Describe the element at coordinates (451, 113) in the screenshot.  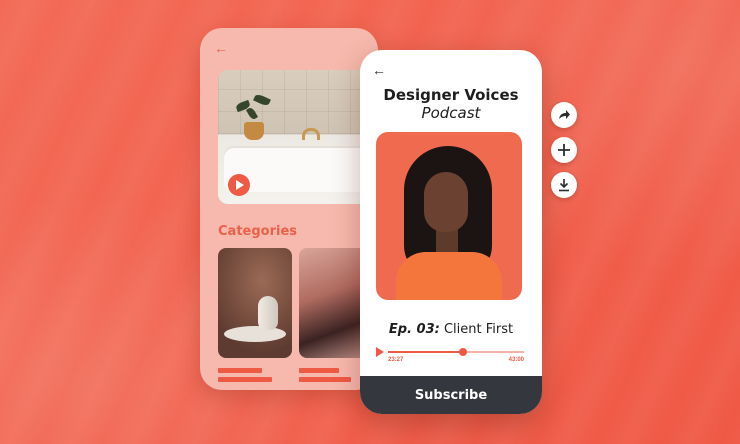
I see `podcast-subtitle: Podcast` at that location.